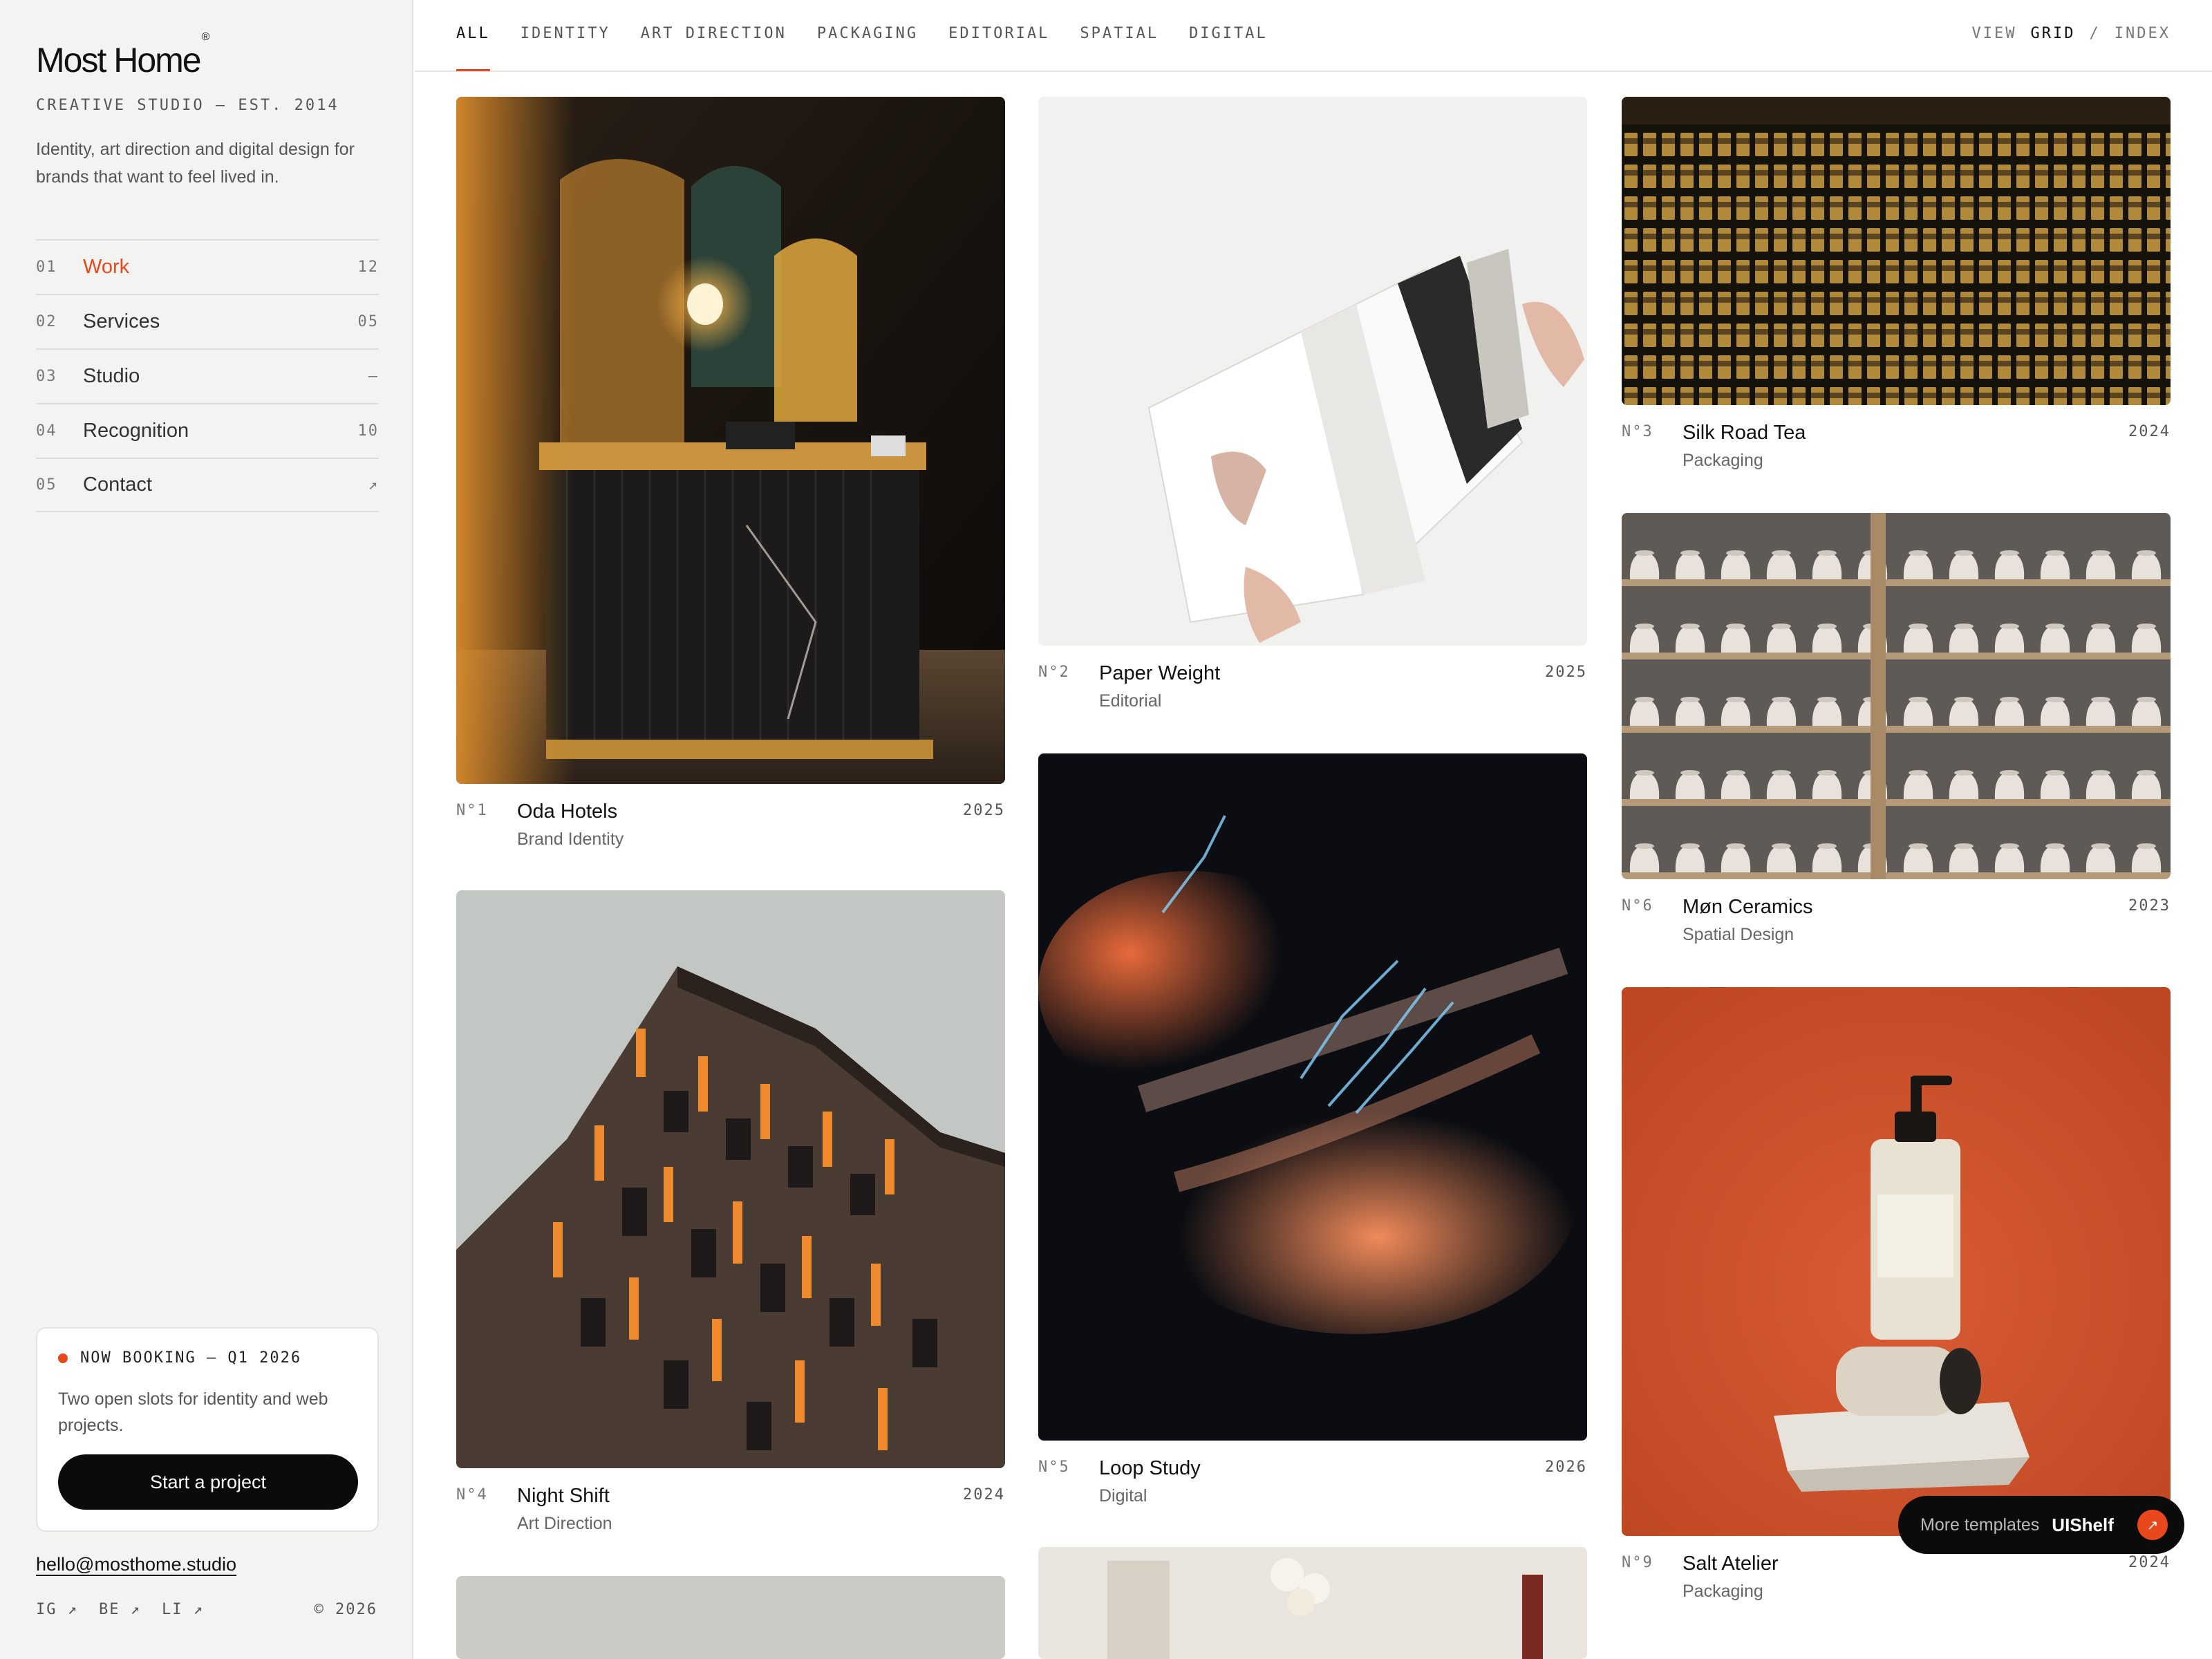 The width and height of the screenshot is (2212, 1659). Describe the element at coordinates (373, 377) in the screenshot. I see `nav-count: —` at that location.